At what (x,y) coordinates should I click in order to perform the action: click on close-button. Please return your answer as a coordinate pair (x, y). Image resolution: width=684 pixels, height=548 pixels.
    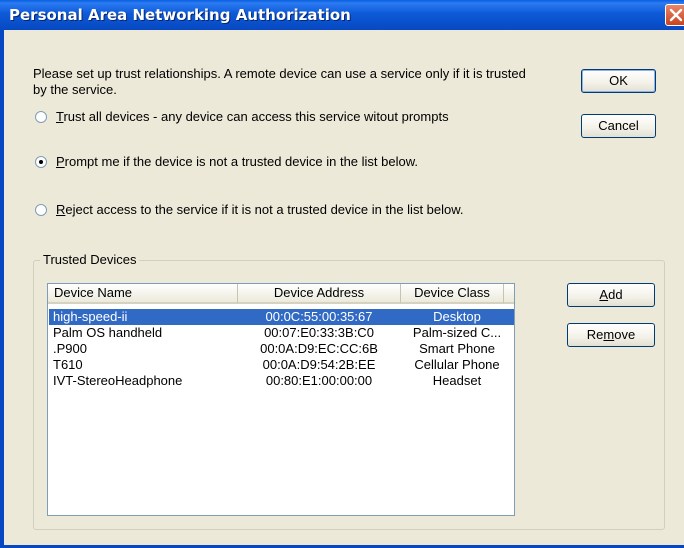
    Looking at the image, I should click on (674, 15).